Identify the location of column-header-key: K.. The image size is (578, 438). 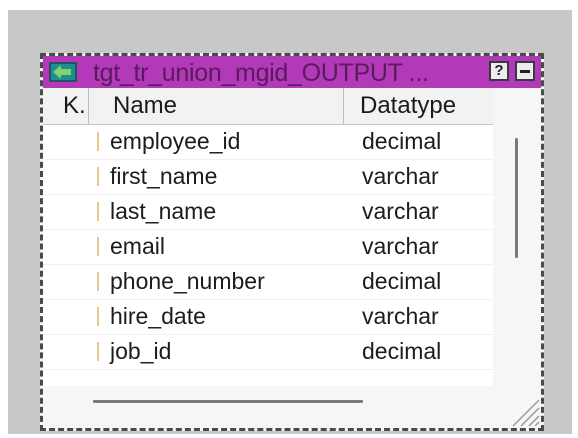
(66, 106).